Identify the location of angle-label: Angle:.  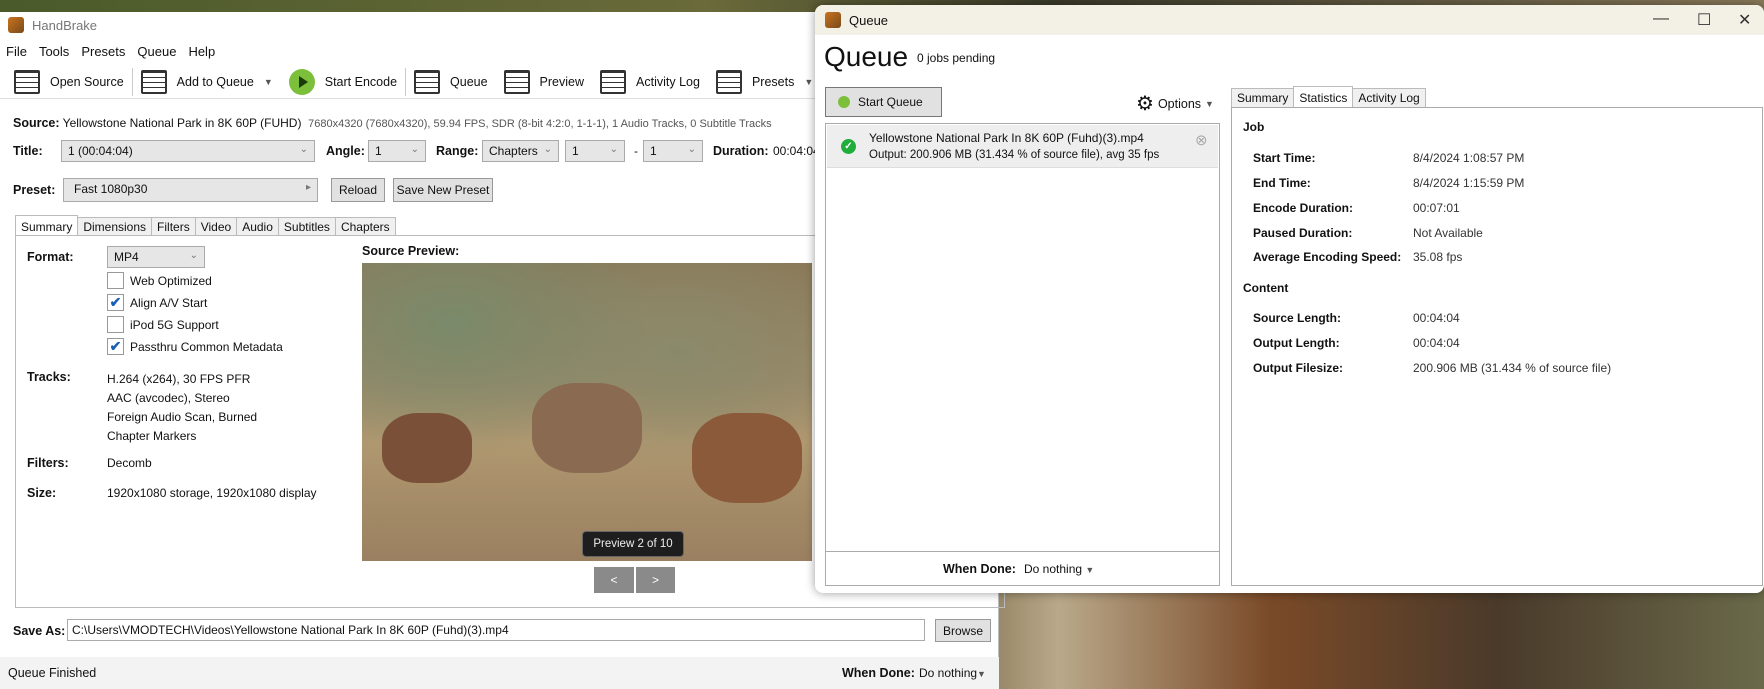
(345, 151).